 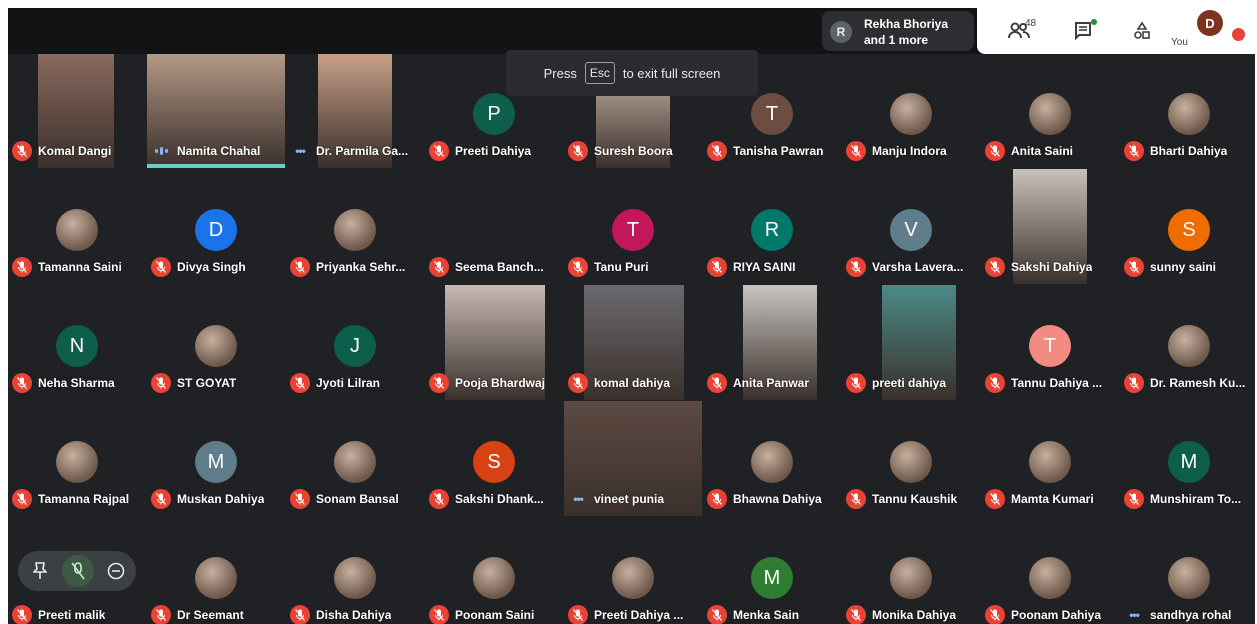 What do you see at coordinates (216, 226) in the screenshot?
I see `participant-tile: D Divya Singh` at bounding box center [216, 226].